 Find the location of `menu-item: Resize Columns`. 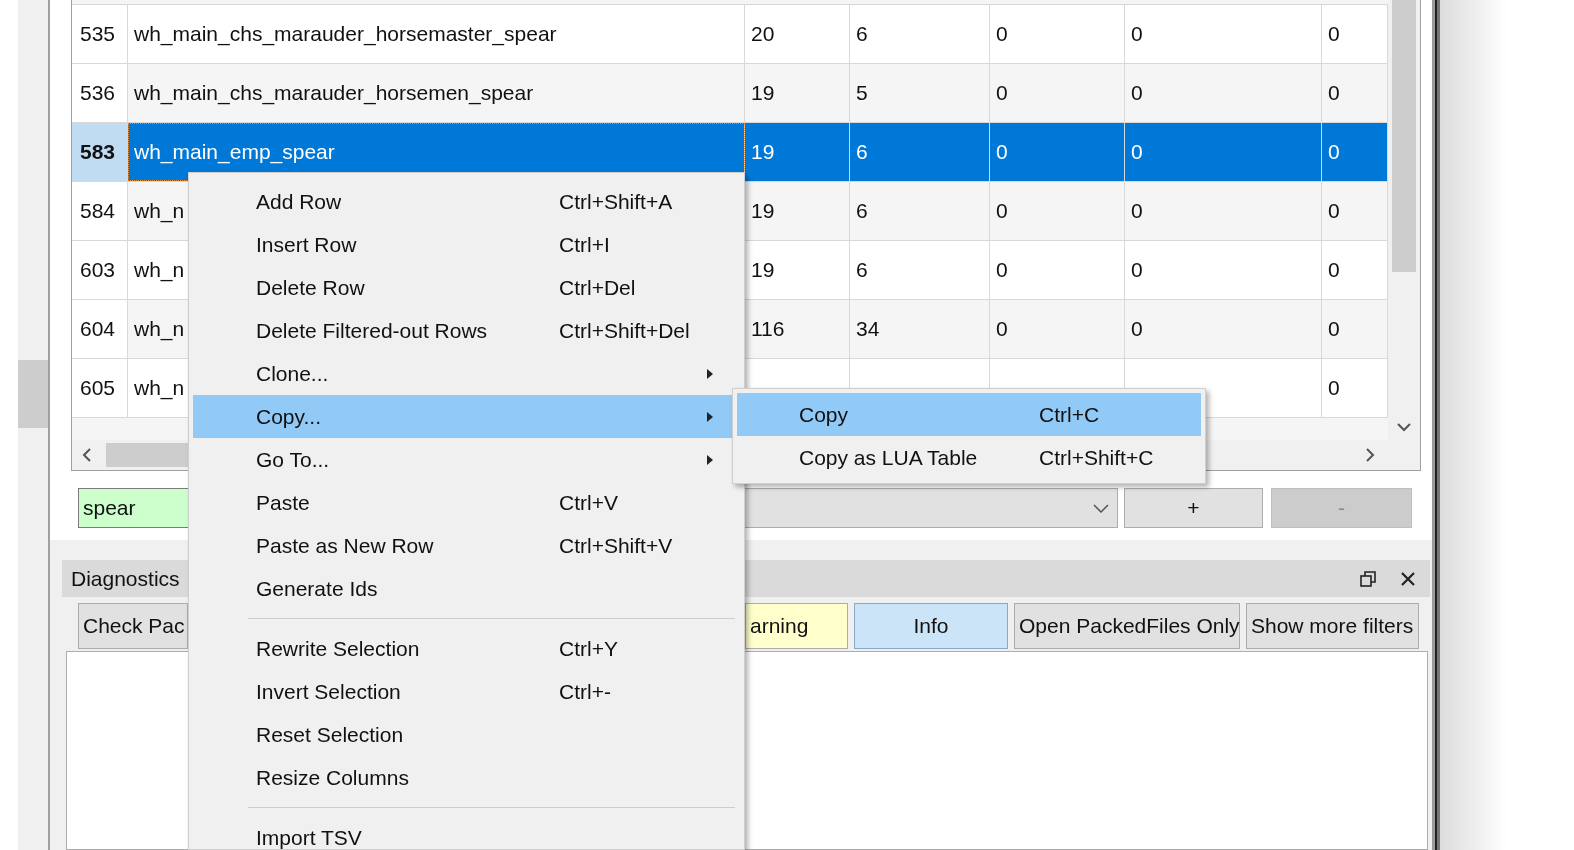

menu-item: Resize Columns is located at coordinates (466, 777).